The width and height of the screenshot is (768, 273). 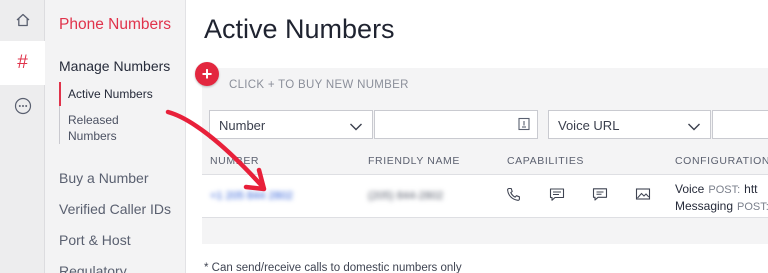 I want to click on filter-field-select: Number, so click(x=291, y=124).